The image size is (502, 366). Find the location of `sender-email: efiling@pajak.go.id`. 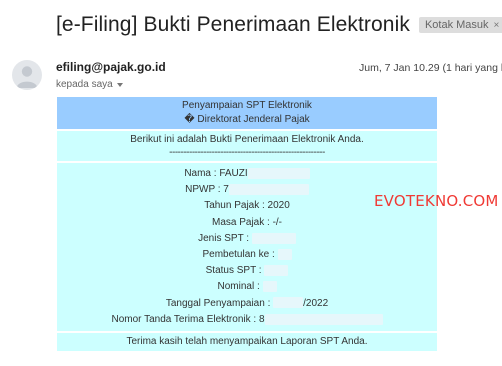

sender-email: efiling@pajak.go.id is located at coordinates (111, 67).